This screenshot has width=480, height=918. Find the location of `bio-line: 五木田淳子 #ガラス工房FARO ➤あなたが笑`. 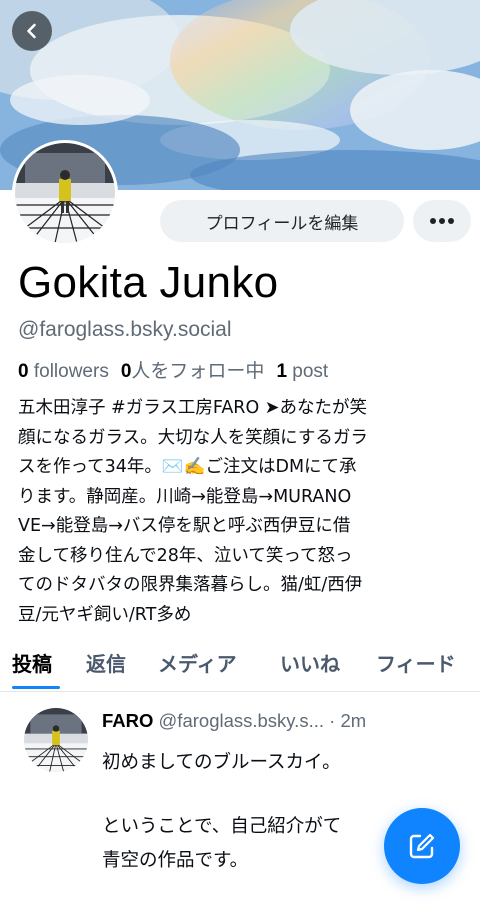

bio-line: 五木田淳子 #ガラス工房FARO ➤あなたが笑 is located at coordinates (192, 408).